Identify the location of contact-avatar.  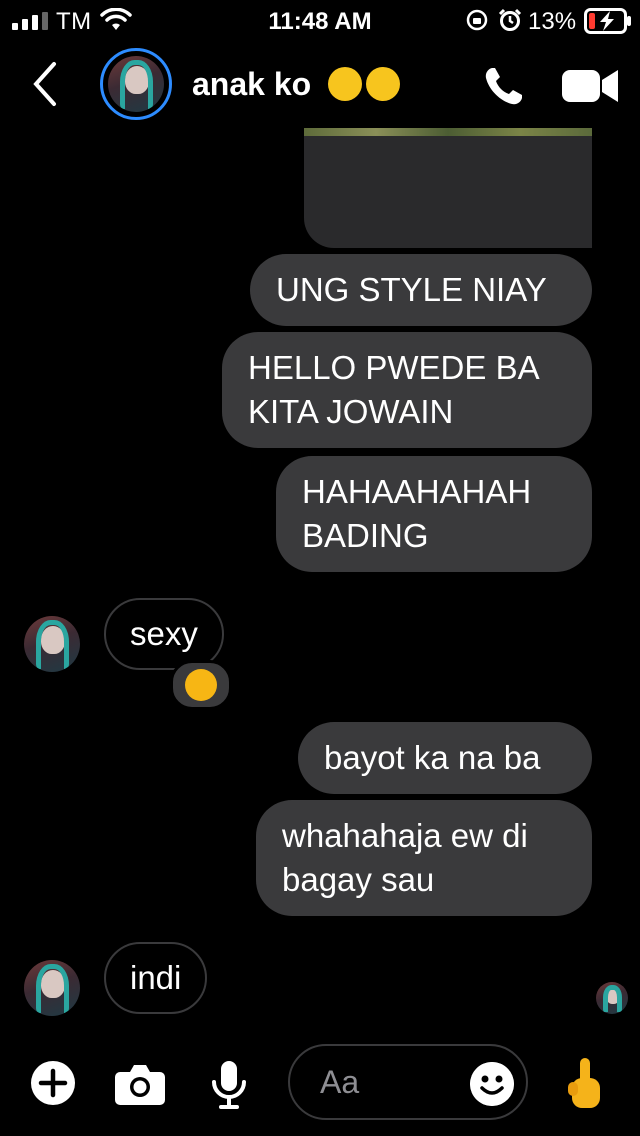
(136, 84).